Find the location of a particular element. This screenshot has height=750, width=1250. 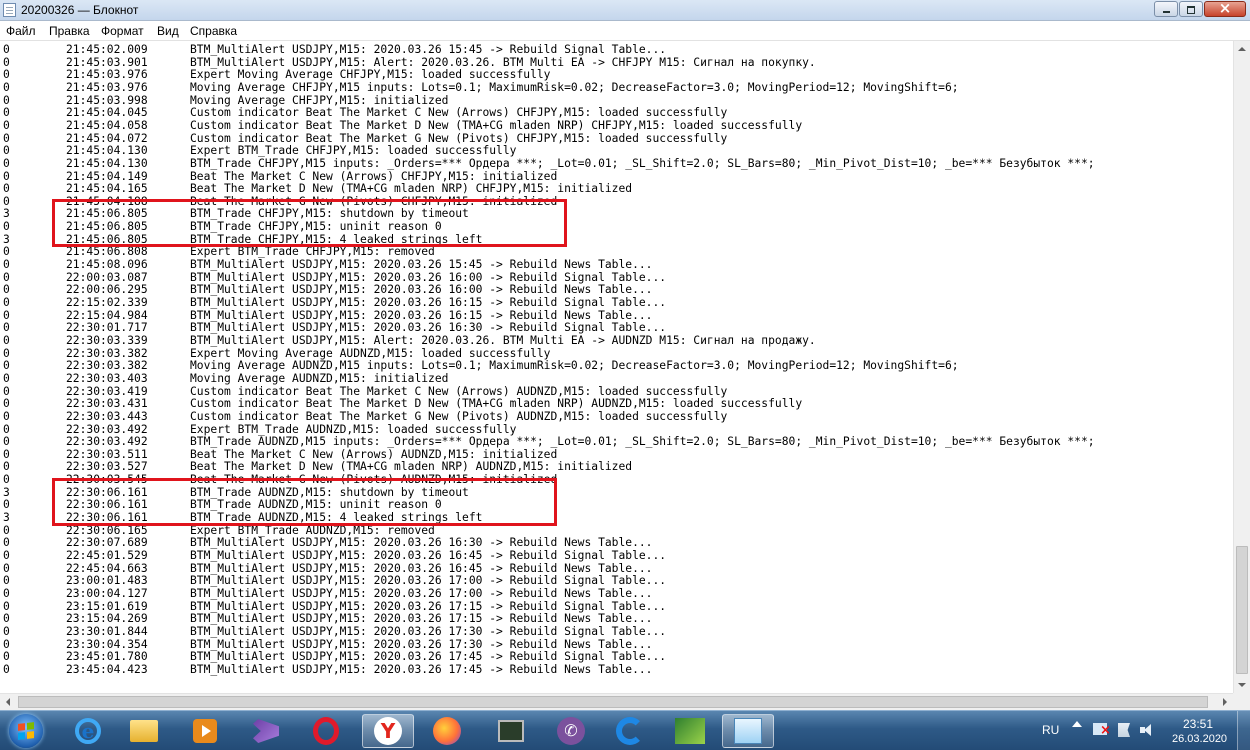

taskbar-g-app is located at coordinates (630, 731).